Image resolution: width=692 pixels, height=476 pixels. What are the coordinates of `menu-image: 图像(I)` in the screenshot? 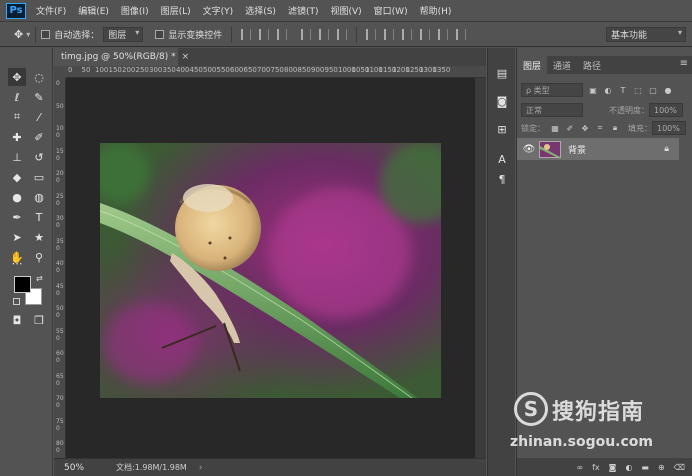 It's located at (135, 10).